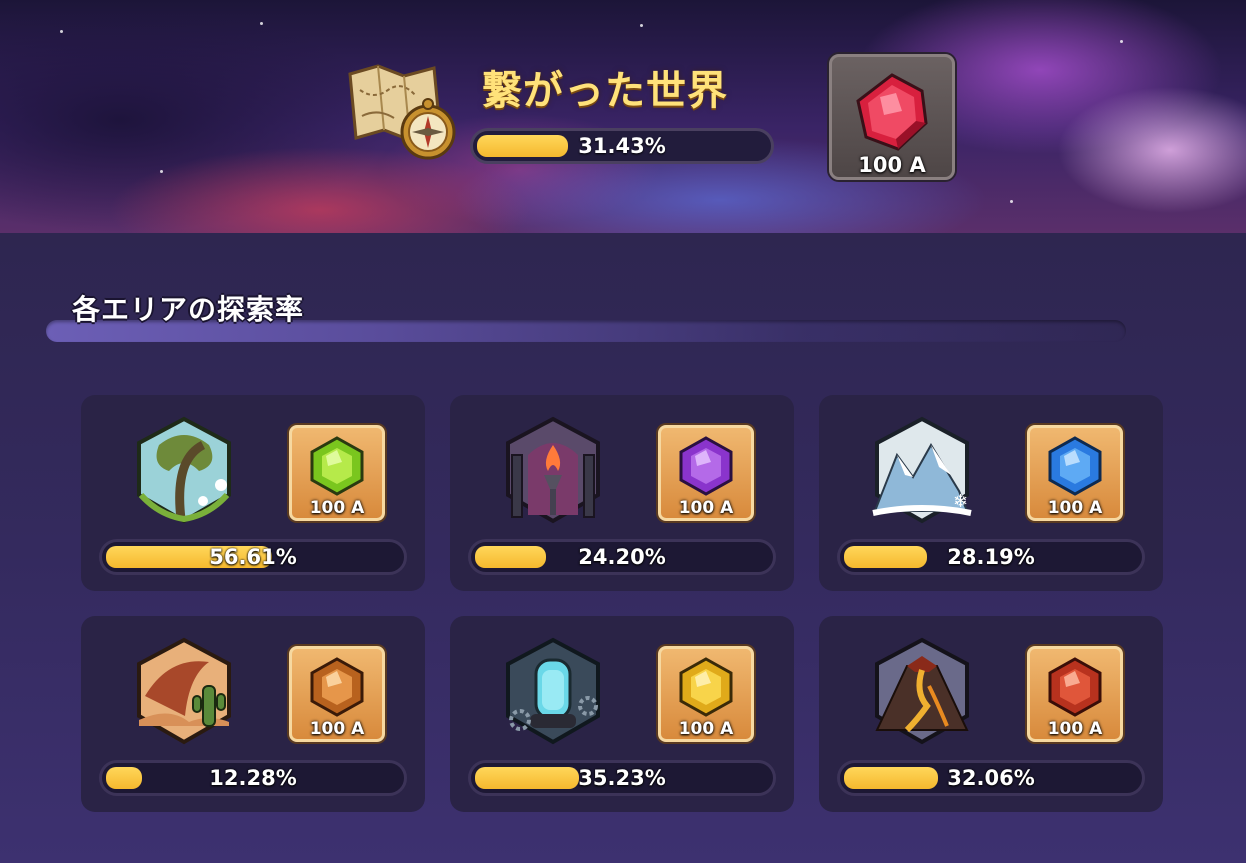 This screenshot has width=1246, height=863. What do you see at coordinates (337, 687) in the screenshot?
I see `amber-gem-icon` at bounding box center [337, 687].